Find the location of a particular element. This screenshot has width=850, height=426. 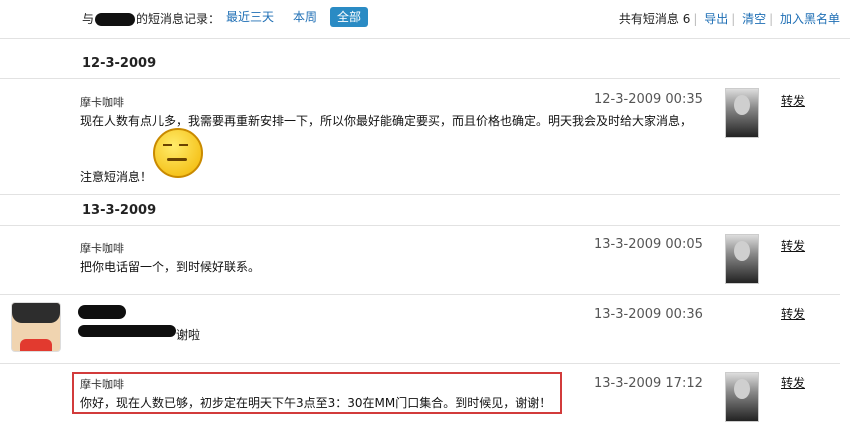

filter-last-three-days: 最近三天 is located at coordinates (250, 17).